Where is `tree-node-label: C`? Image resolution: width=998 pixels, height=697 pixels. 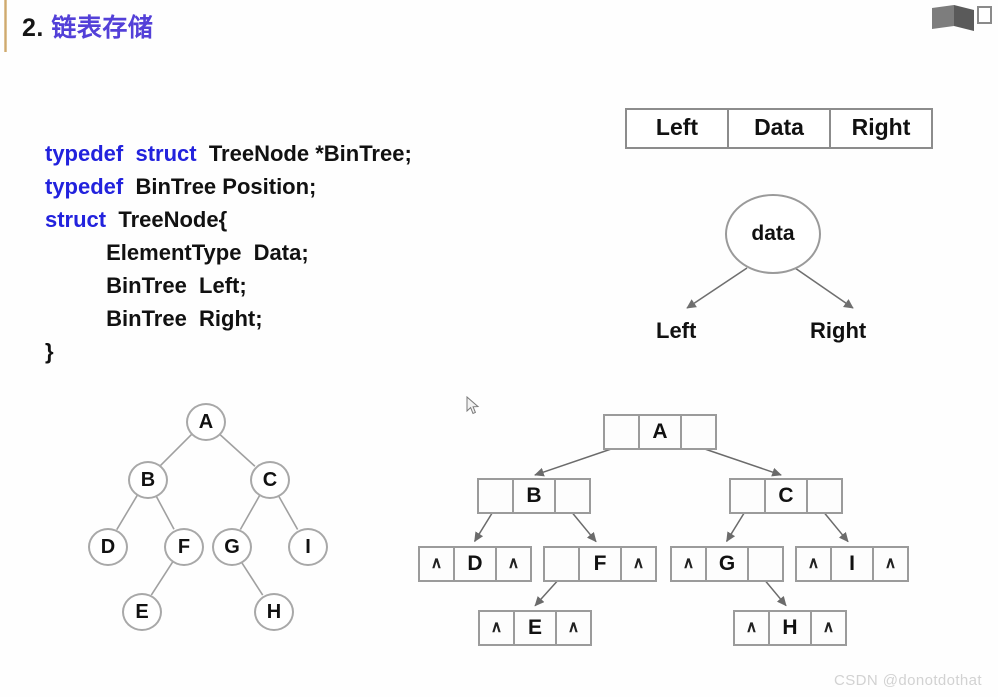
tree-node-label: C is located at coordinates (270, 479).